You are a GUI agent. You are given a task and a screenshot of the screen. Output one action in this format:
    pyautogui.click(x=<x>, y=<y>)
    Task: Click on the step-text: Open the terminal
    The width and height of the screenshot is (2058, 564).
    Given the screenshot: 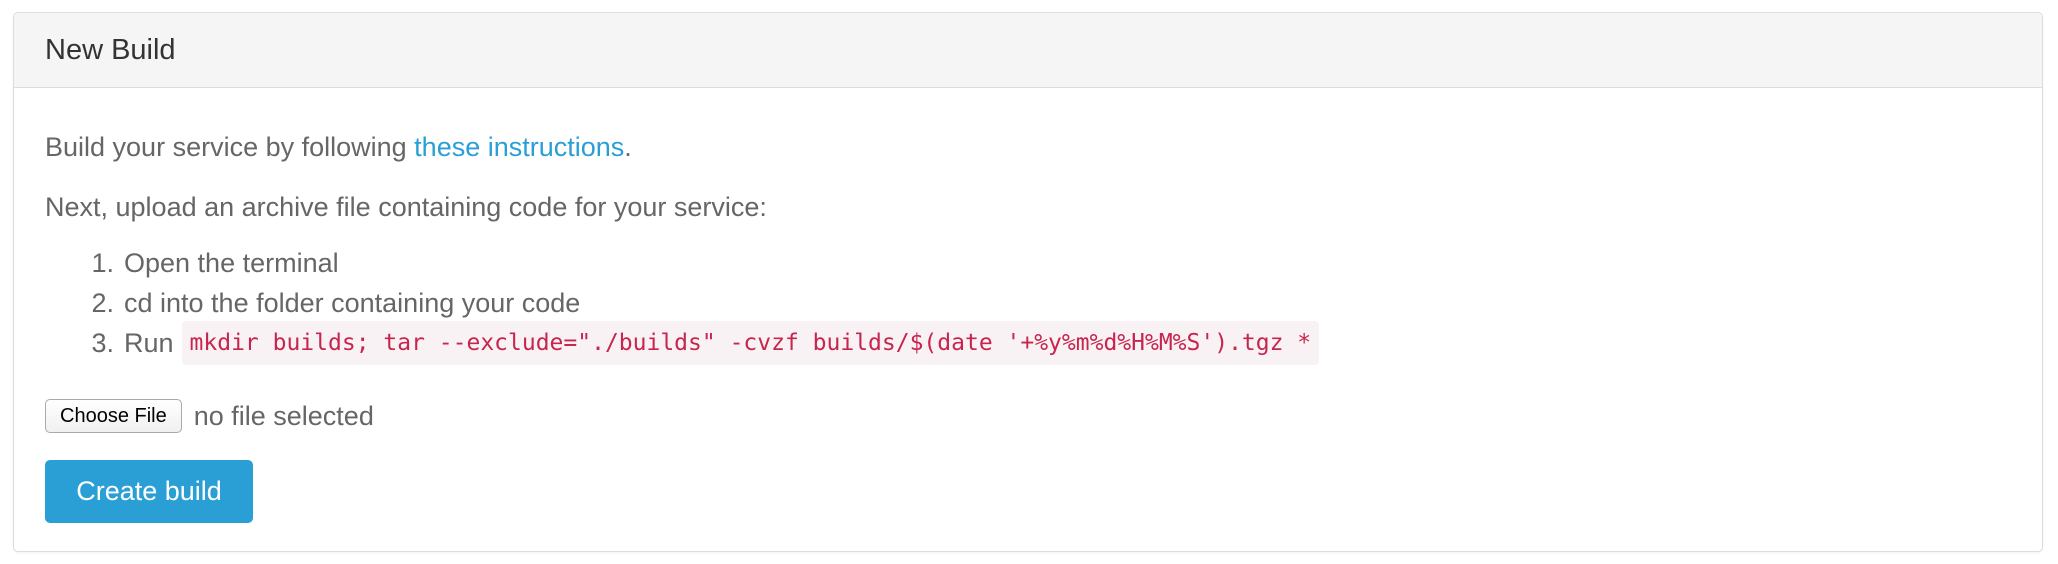 What is the action you would take?
    pyautogui.click(x=231, y=263)
    